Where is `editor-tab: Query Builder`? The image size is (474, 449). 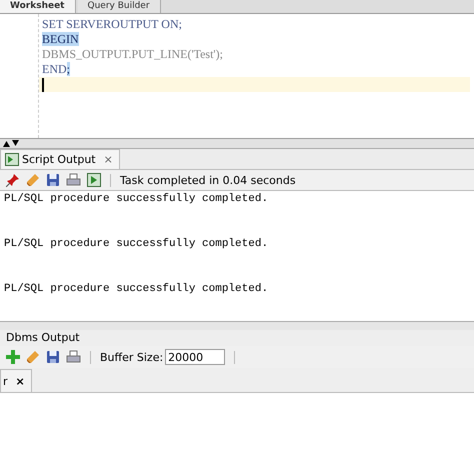
editor-tab: Query Builder is located at coordinates (119, 6).